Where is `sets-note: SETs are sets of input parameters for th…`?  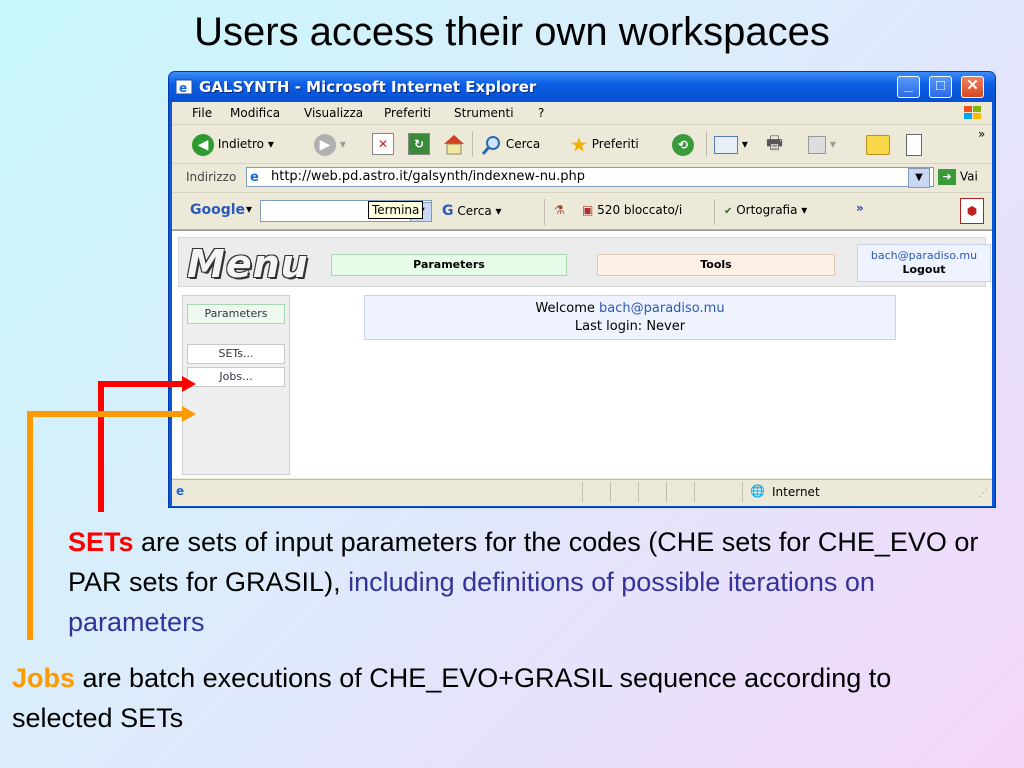
sets-note: SETs are sets of input parameters for th… is located at coordinates (543, 582).